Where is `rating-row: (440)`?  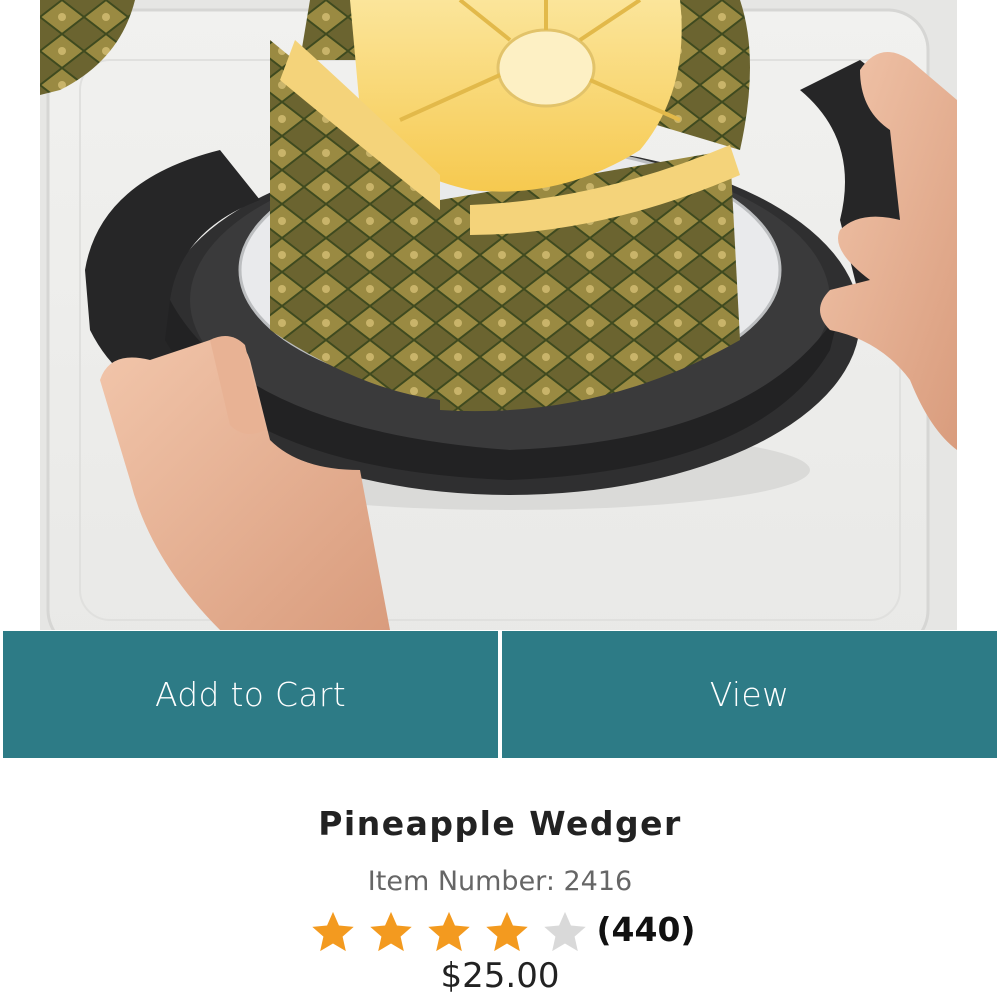
rating-row: (440) is located at coordinates (500, 932).